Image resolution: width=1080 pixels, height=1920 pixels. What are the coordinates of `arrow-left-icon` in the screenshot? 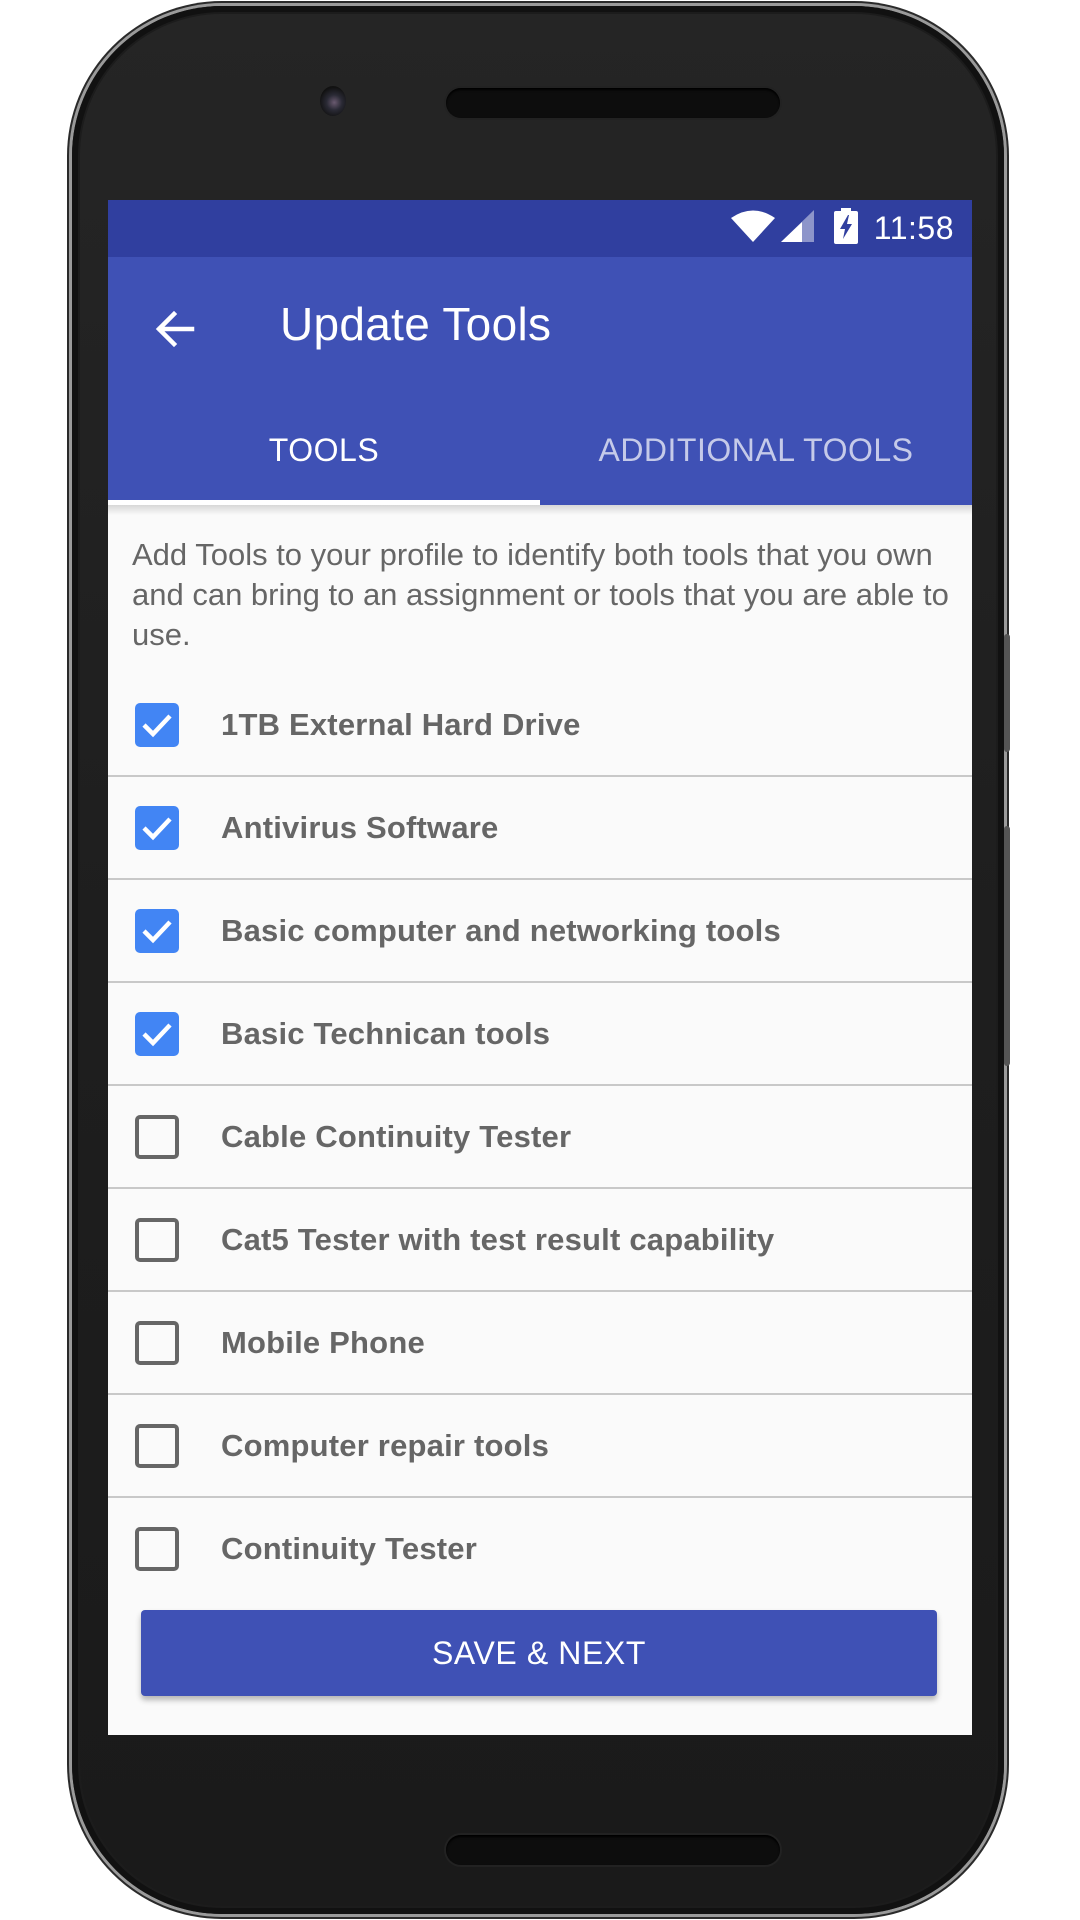 It's located at (175, 329).